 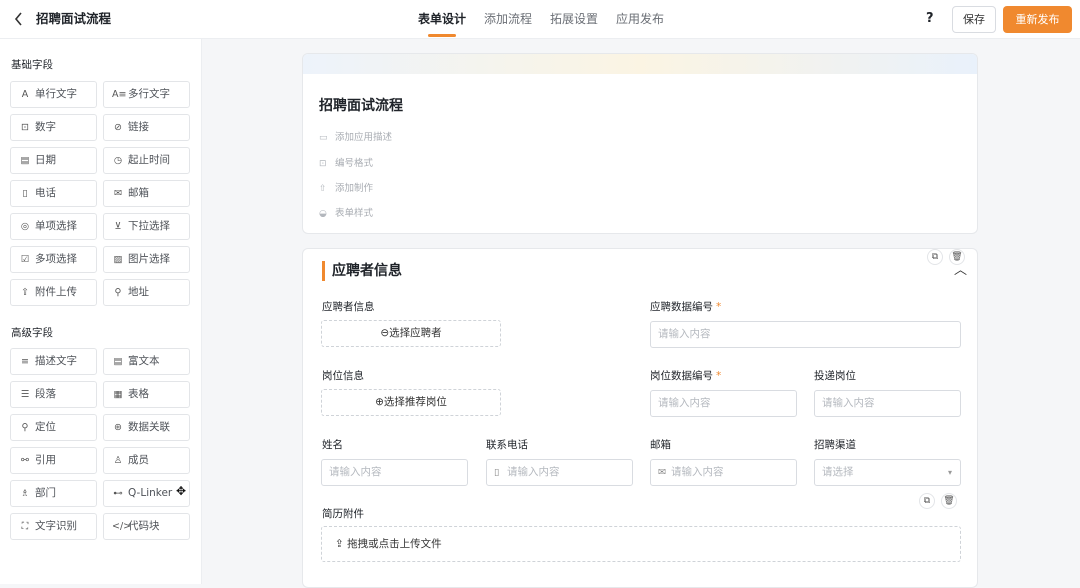 What do you see at coordinates (346, 212) in the screenshot?
I see `form-style-link: ◒ 表单样式` at bounding box center [346, 212].